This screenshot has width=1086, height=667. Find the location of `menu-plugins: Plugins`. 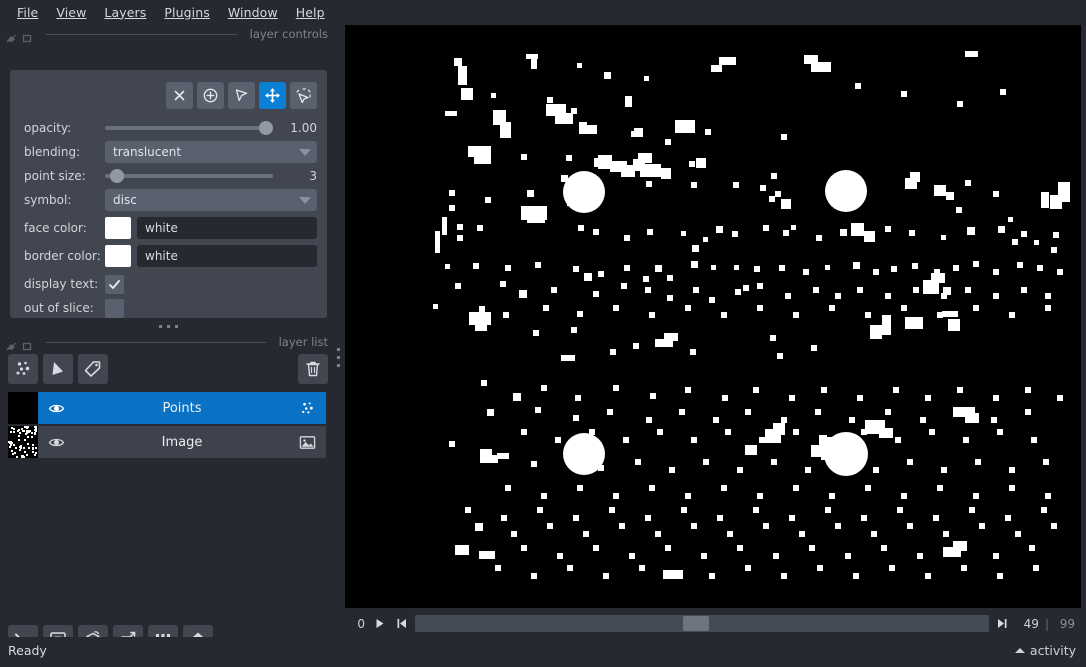

menu-plugins: Plugins is located at coordinates (186, 12).